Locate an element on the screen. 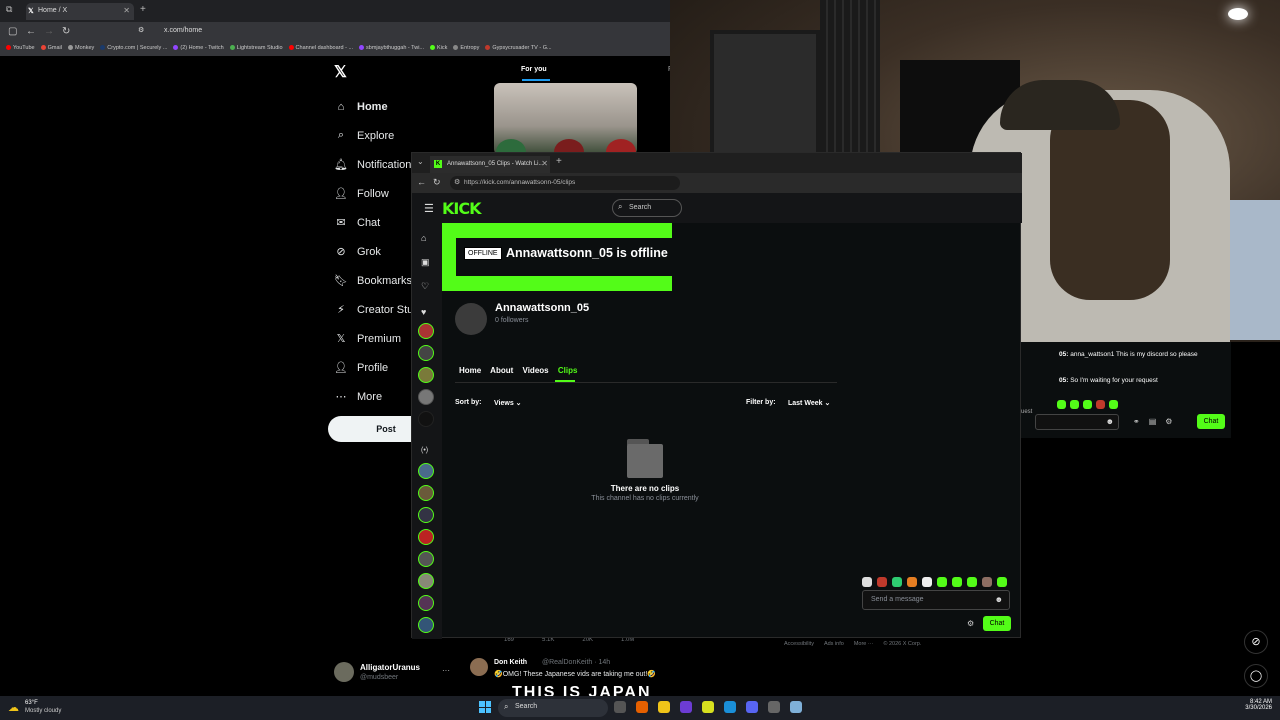 The height and width of the screenshot is (720, 1280). nav-item-explore: ⌕ Explore is located at coordinates (381, 135).